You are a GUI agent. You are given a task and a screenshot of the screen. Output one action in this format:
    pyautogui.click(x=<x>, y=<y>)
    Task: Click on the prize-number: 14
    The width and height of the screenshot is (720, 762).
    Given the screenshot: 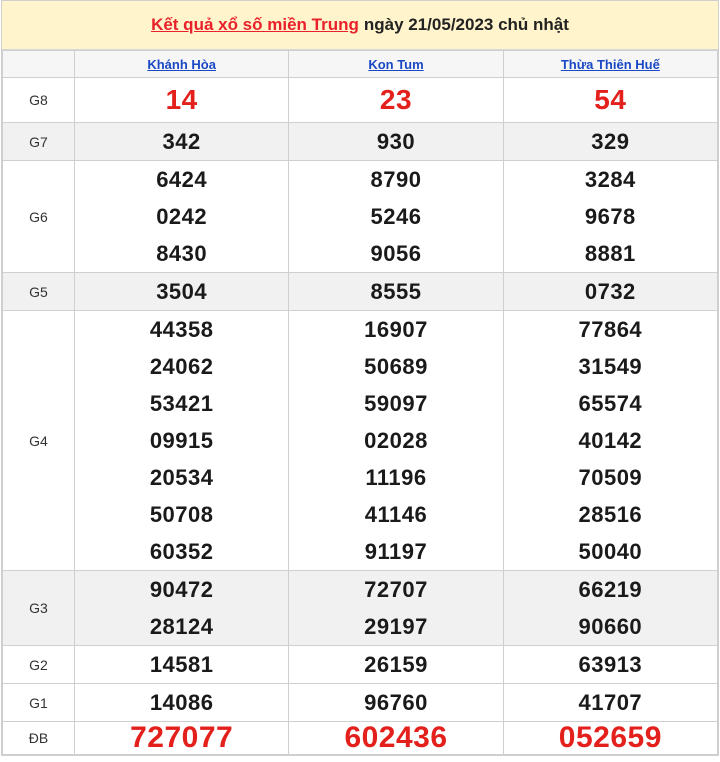 What is the action you would take?
    pyautogui.click(x=181, y=99)
    